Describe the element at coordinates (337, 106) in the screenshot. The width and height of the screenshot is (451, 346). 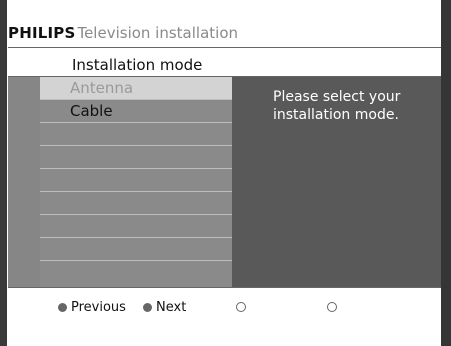
I see `info-message: Please select your installation mode.` at that location.